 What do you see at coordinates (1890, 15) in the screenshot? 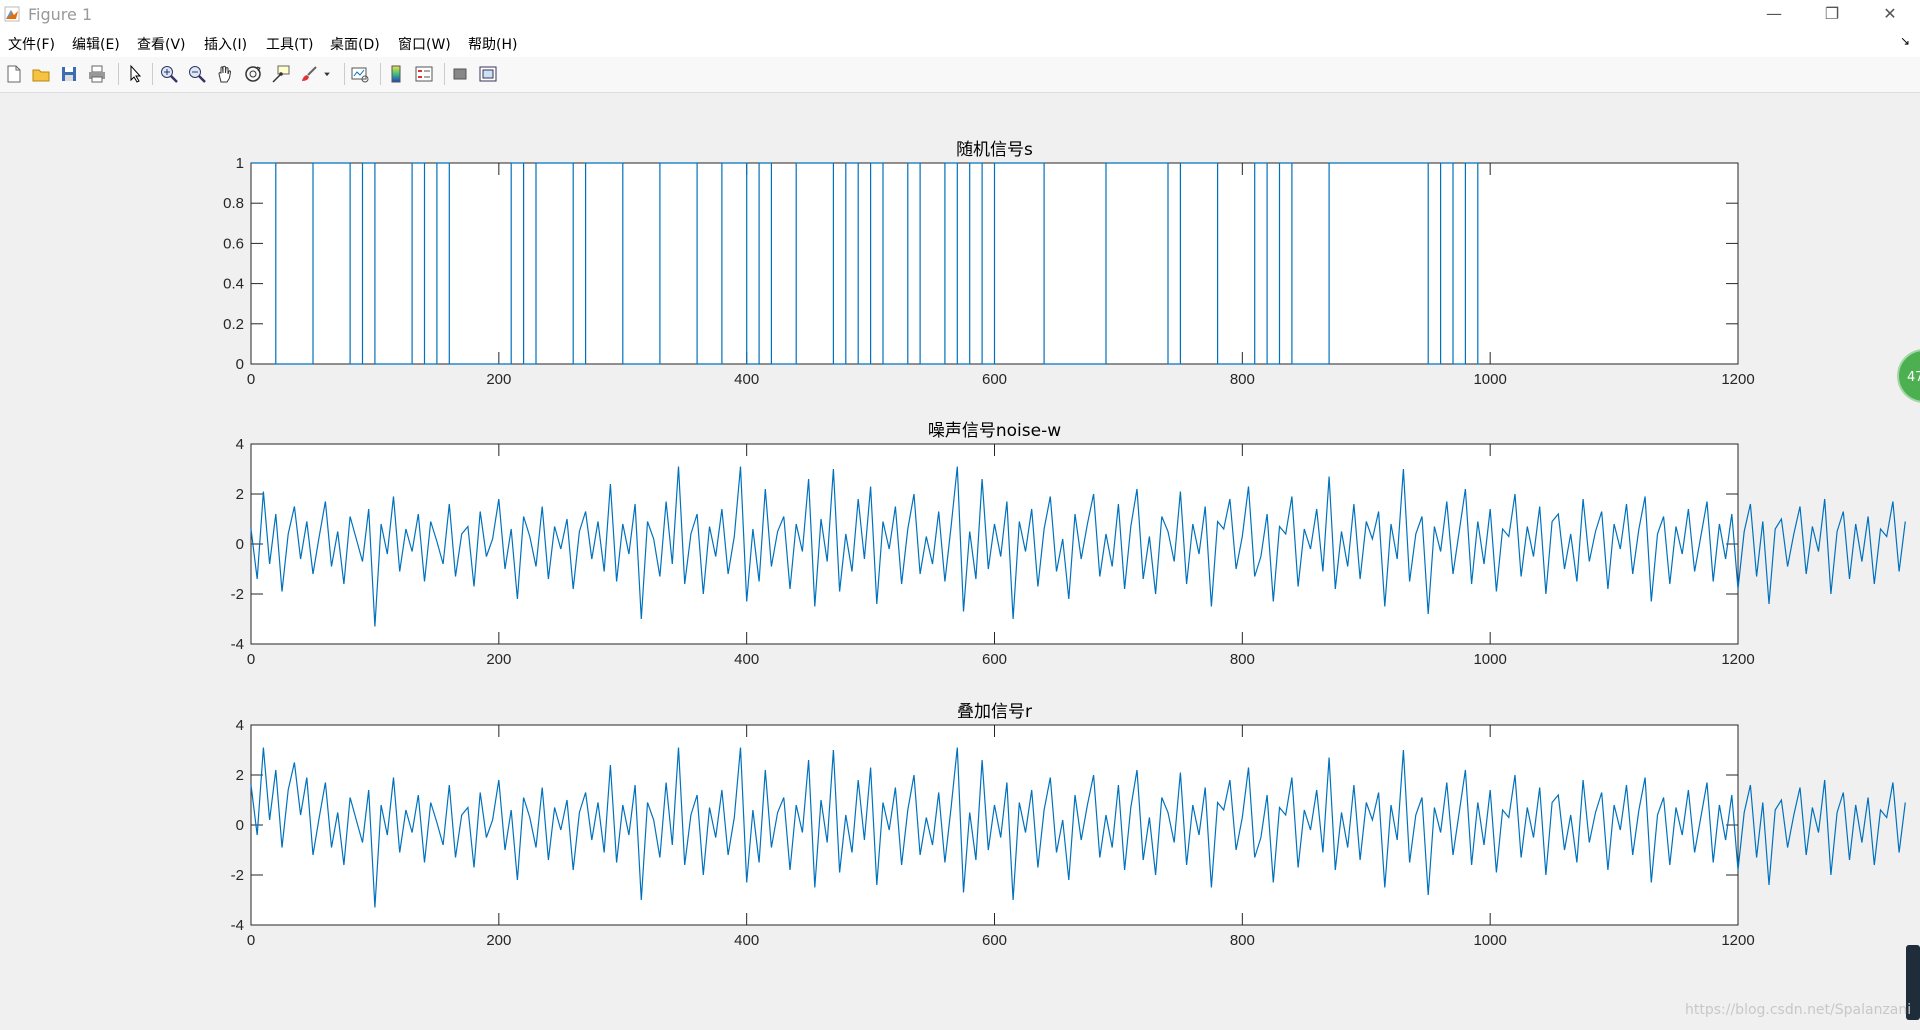
I see `close-button: ✕` at bounding box center [1890, 15].